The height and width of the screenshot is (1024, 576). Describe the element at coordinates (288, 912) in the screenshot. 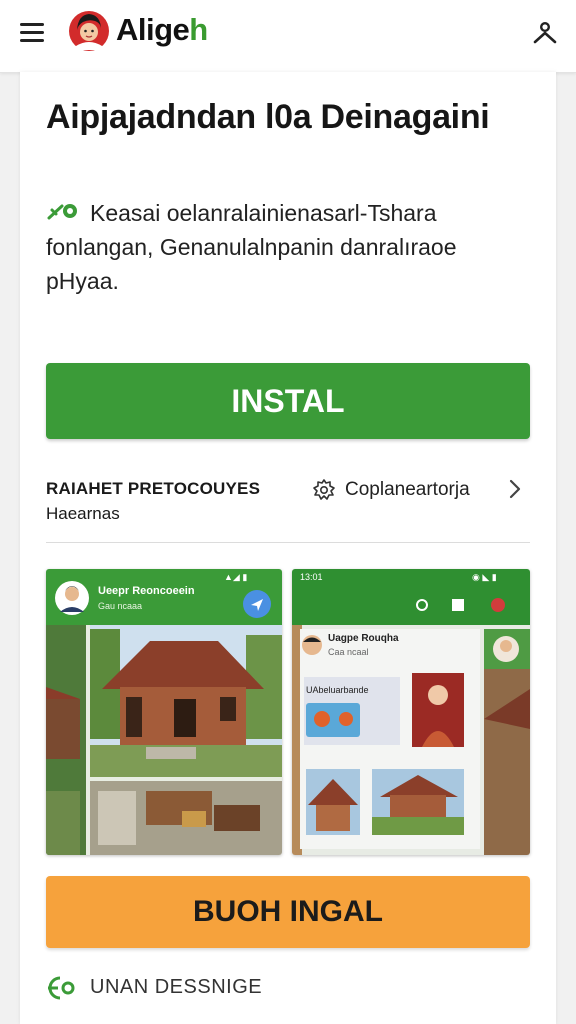

I see `buy-button: BUOH INGAL` at that location.